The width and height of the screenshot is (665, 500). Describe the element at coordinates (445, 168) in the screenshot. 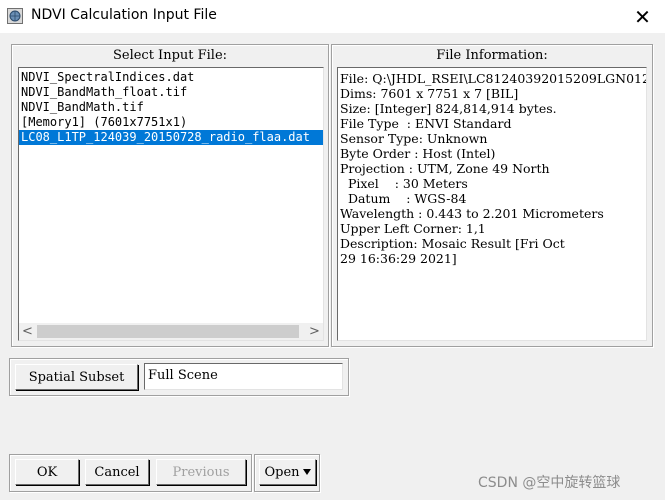

I see `file-info-line: Projection : UTM, Zone 49 North` at that location.